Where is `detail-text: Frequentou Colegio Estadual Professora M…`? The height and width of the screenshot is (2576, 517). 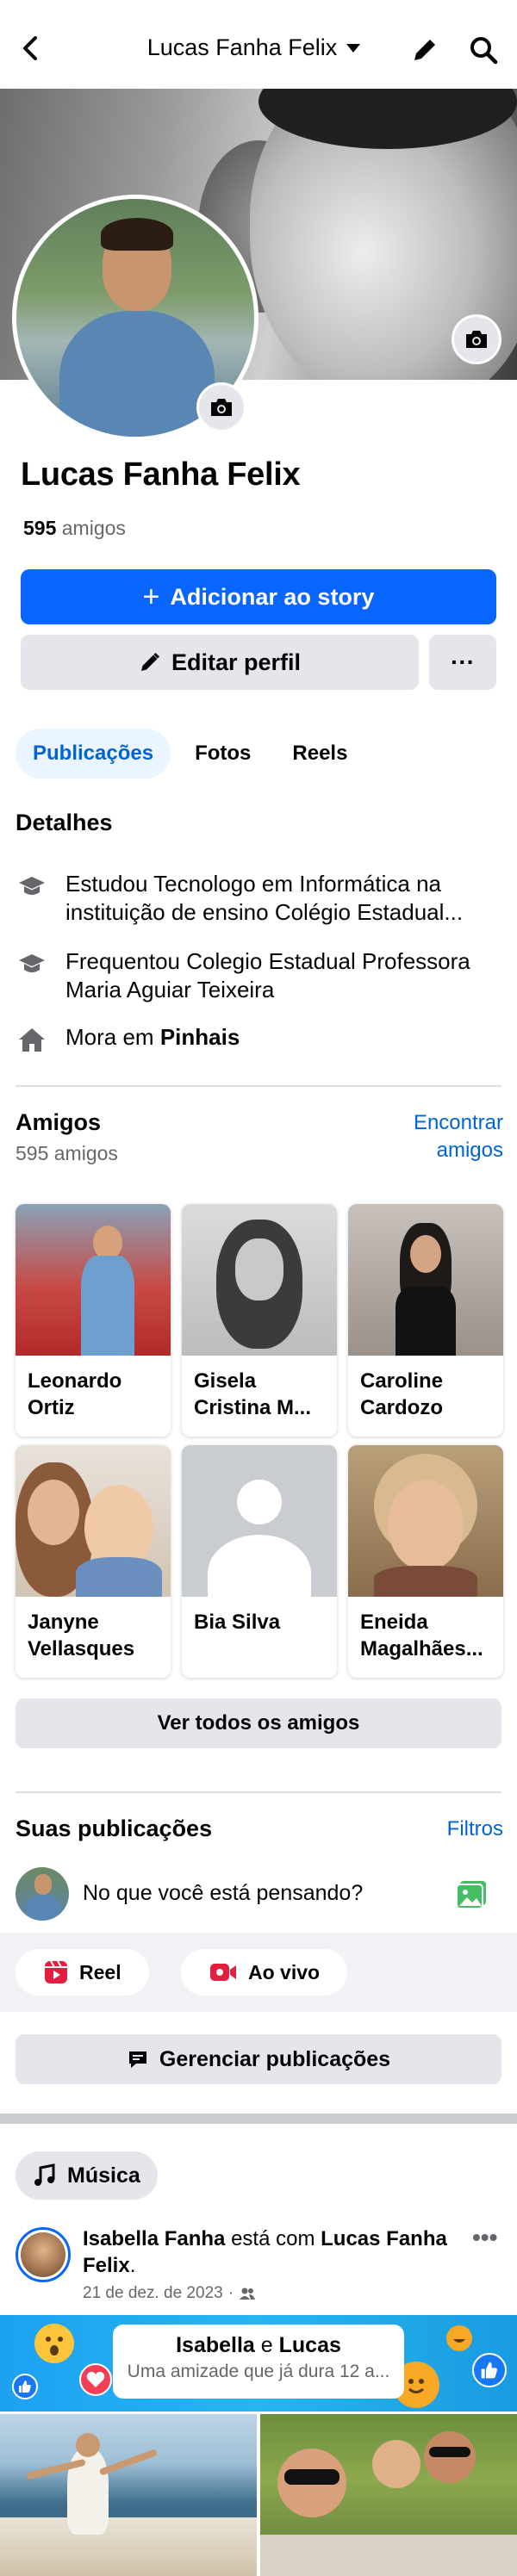
detail-text: Frequentou Colegio Estadual Professora M… is located at coordinates (267, 975).